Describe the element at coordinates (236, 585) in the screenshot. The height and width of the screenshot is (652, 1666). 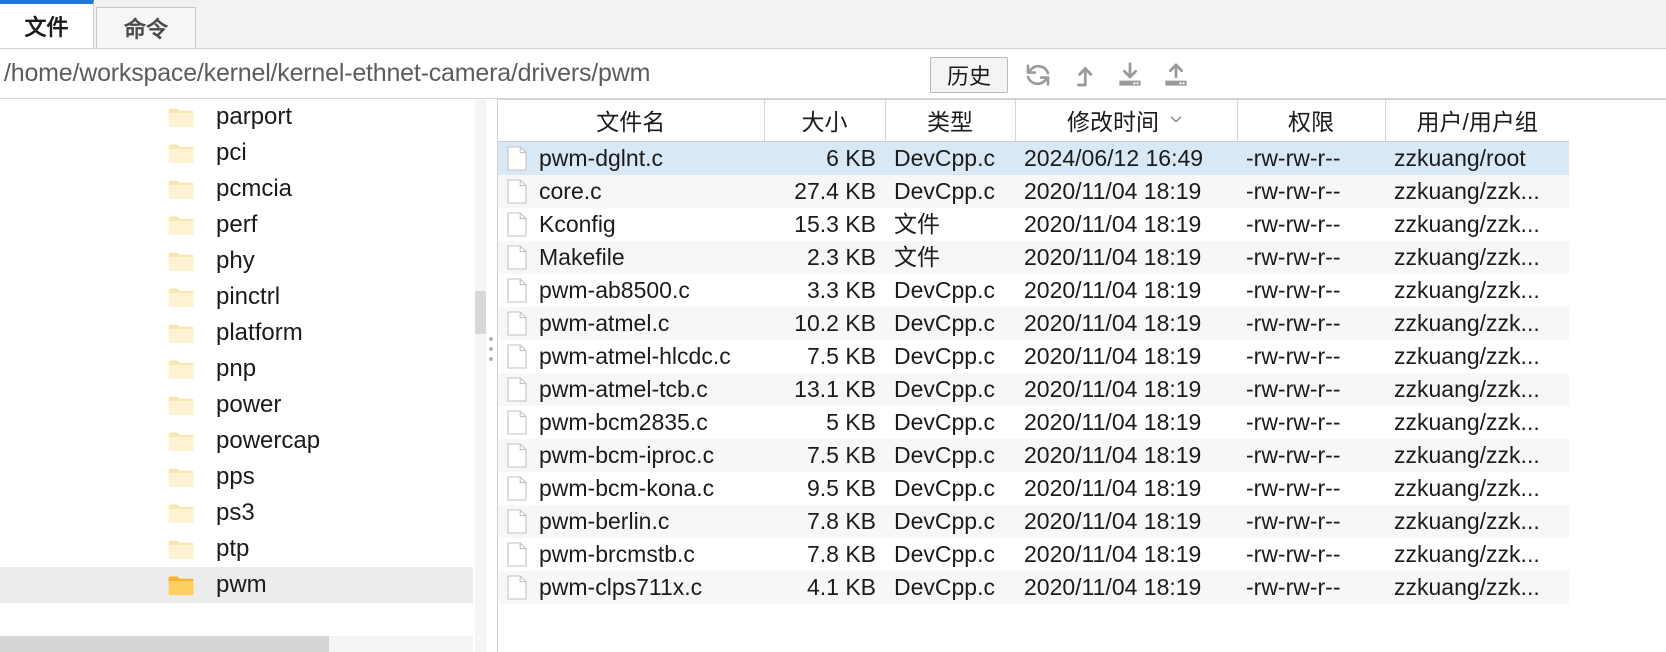
I see `tree-item-pwm: pwm` at that location.